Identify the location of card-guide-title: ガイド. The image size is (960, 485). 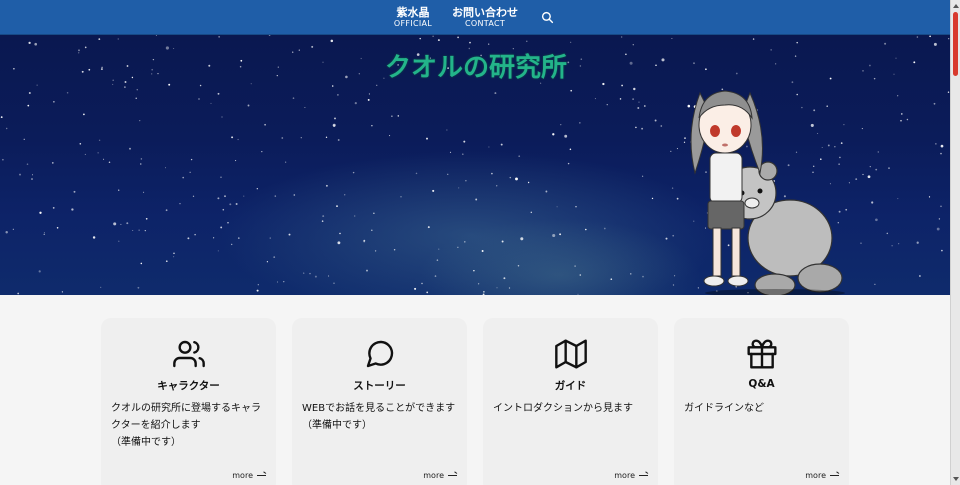
(570, 386).